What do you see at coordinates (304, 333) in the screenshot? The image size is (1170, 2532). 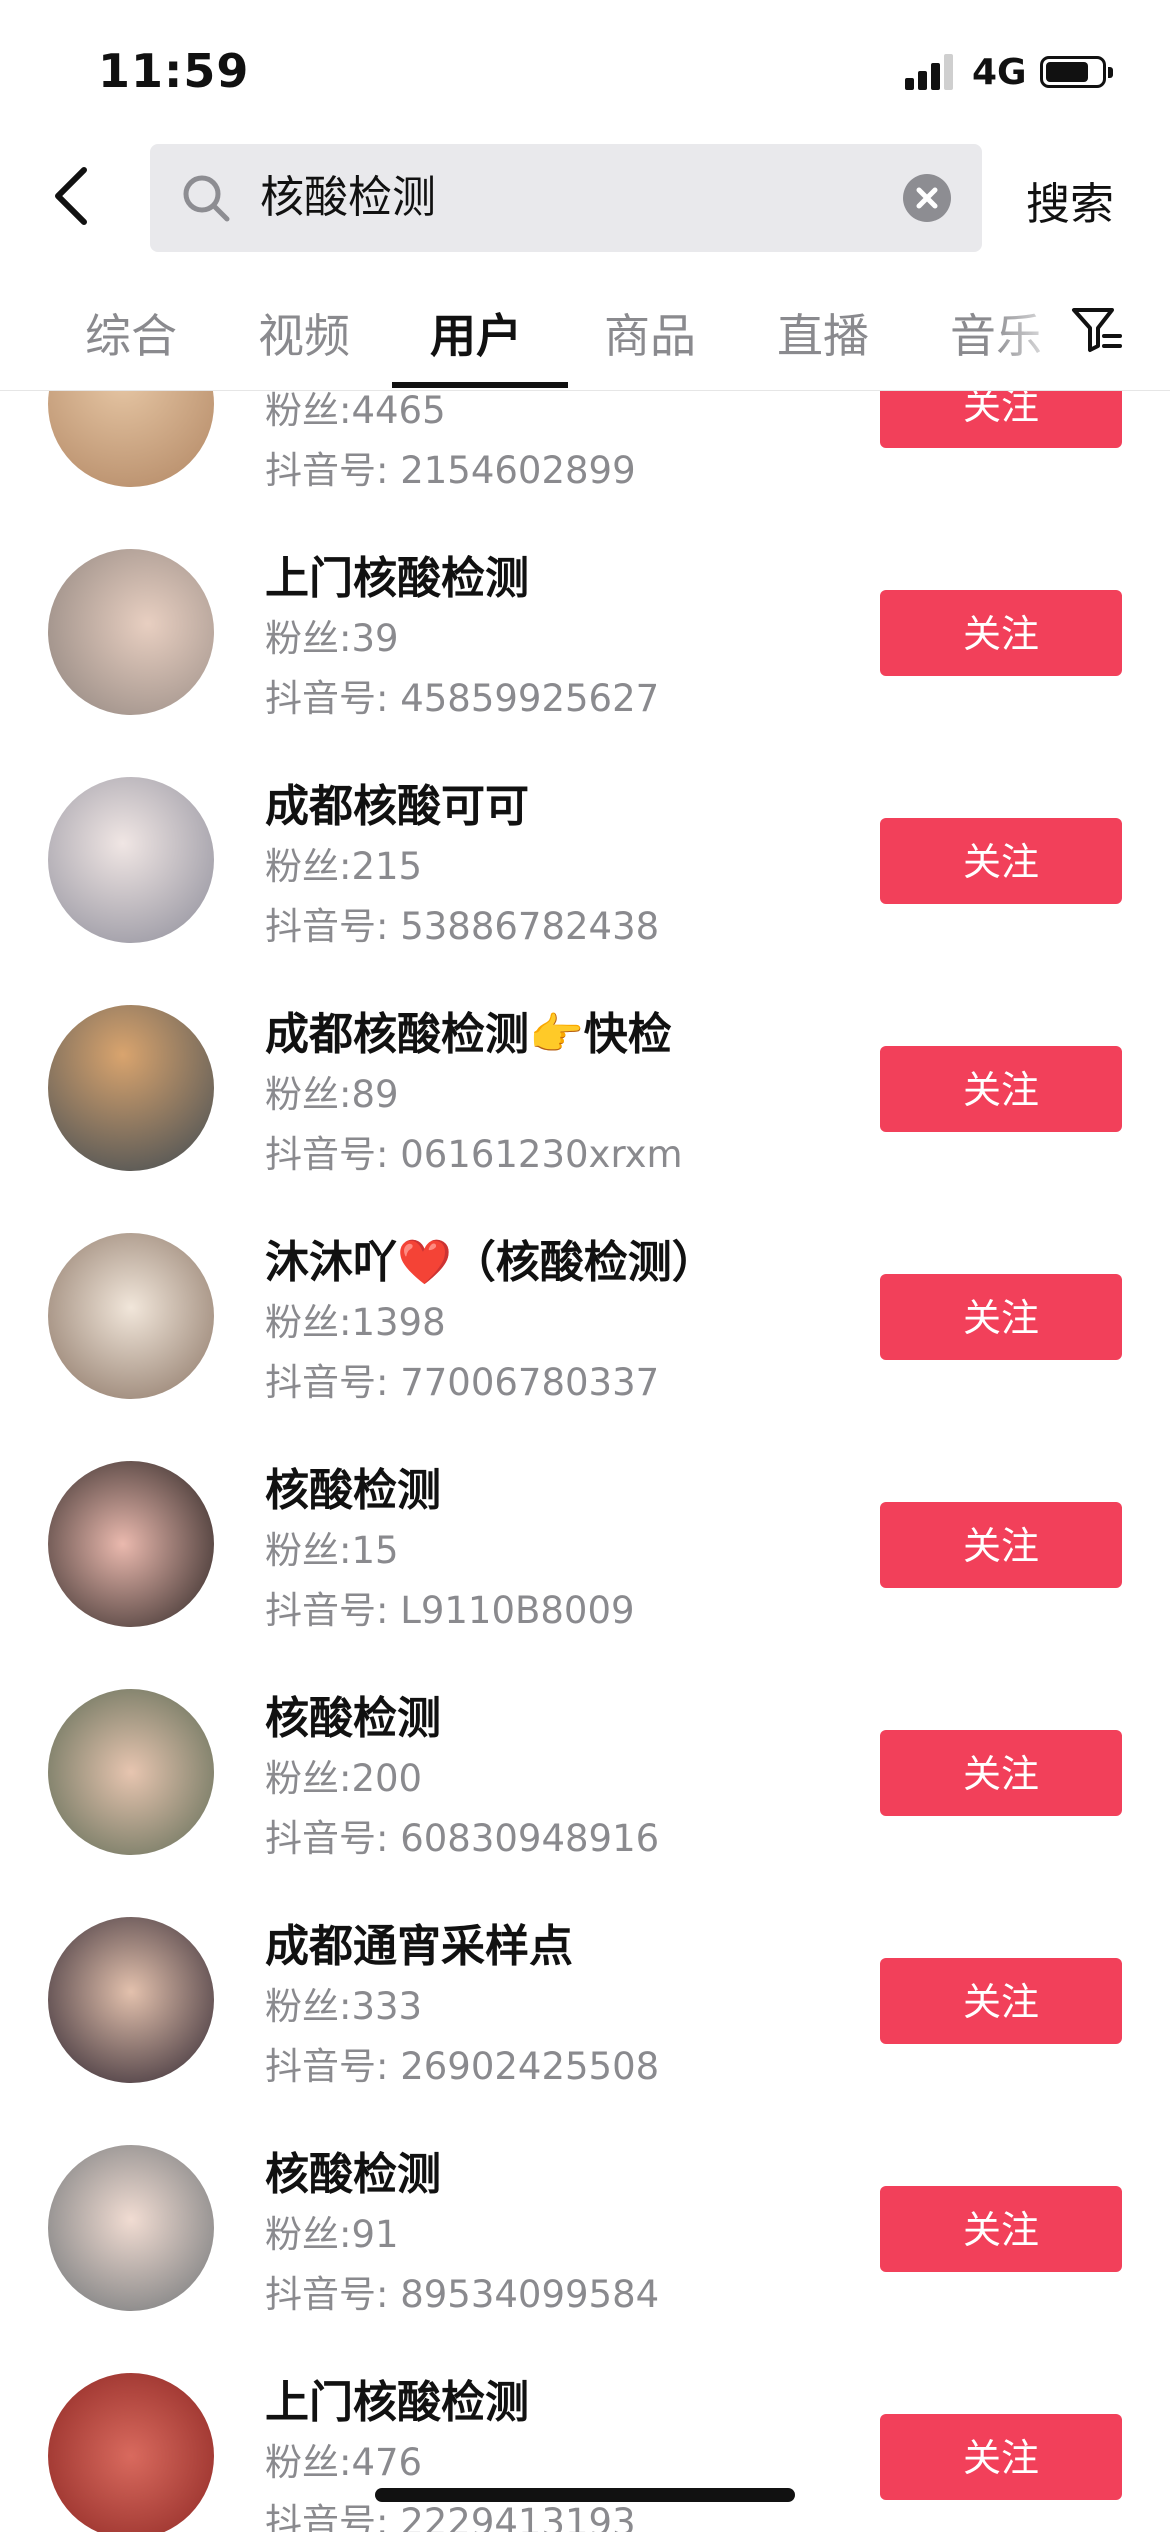 I see `tab-video: 视频` at bounding box center [304, 333].